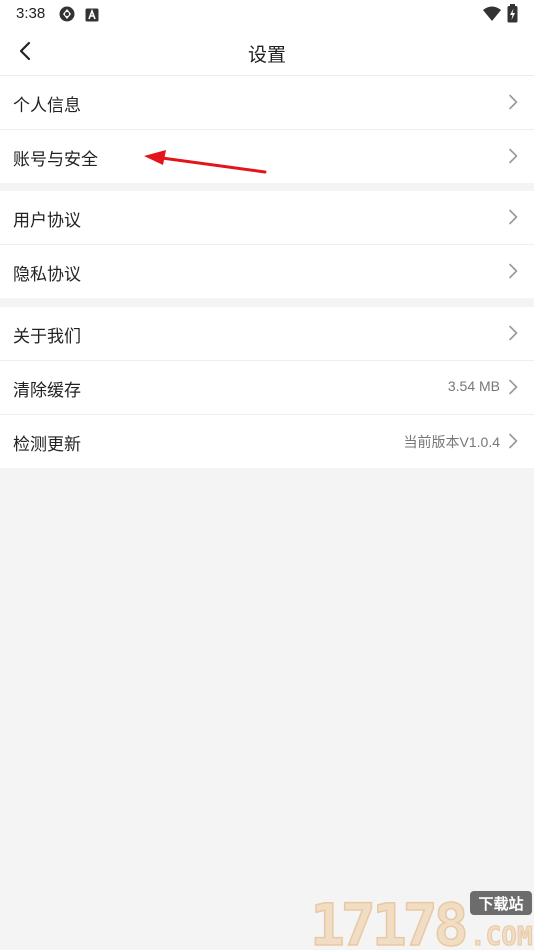 This screenshot has height=950, width=534. Describe the element at coordinates (451, 442) in the screenshot. I see `version-value: 当前版本V1.0.4` at that location.